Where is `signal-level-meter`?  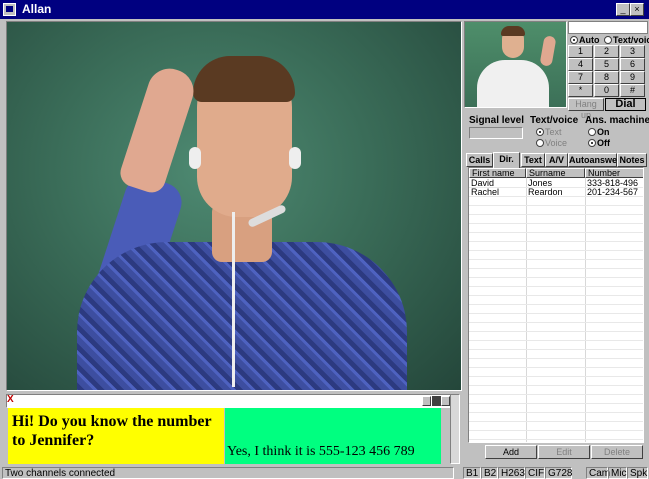 signal-level-meter is located at coordinates (496, 133).